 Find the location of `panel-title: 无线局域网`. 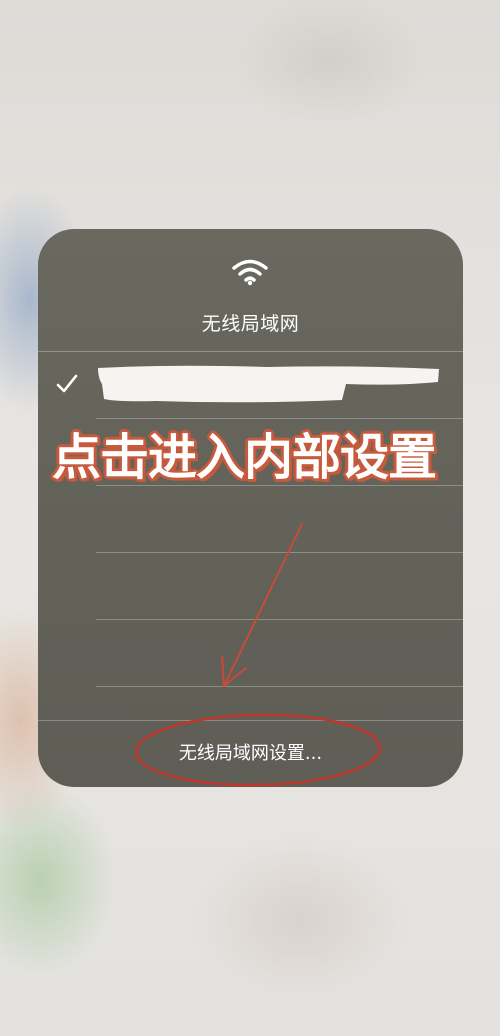

panel-title: 无线局域网 is located at coordinates (250, 324).